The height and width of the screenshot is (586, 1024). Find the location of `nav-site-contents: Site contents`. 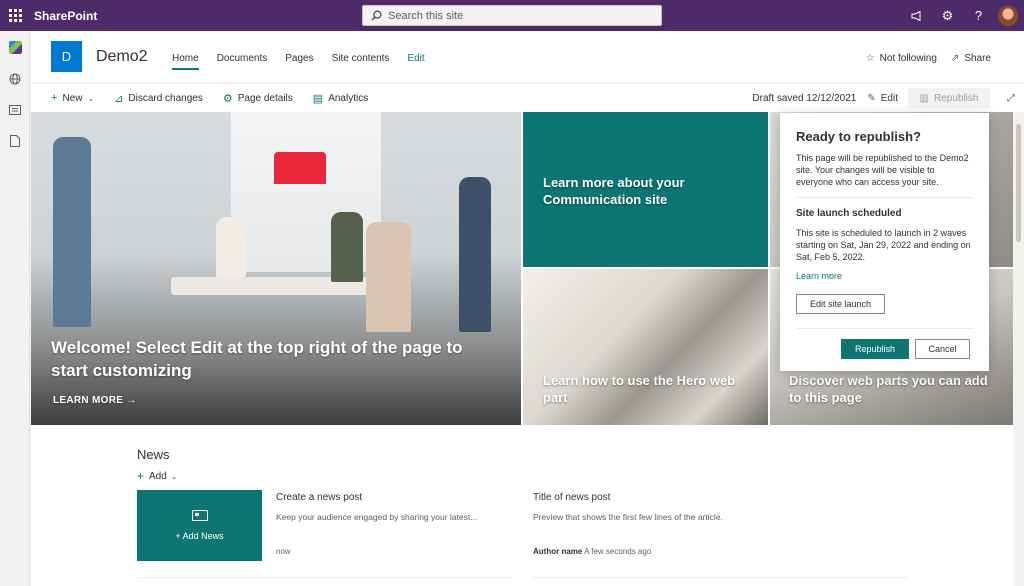

nav-site-contents: Site contents is located at coordinates (361, 61).